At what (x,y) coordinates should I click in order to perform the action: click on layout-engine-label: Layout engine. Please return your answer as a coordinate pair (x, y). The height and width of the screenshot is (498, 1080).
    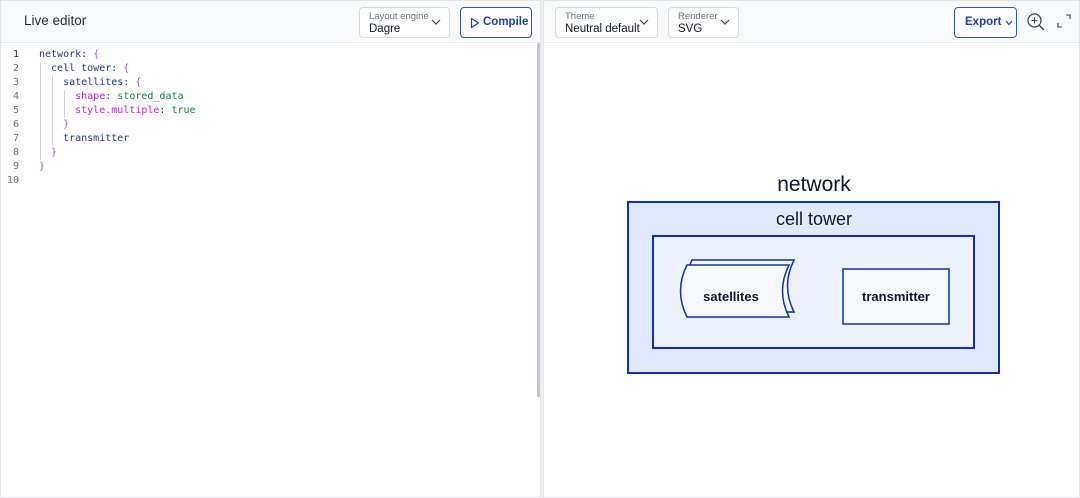
    Looking at the image, I should click on (399, 16).